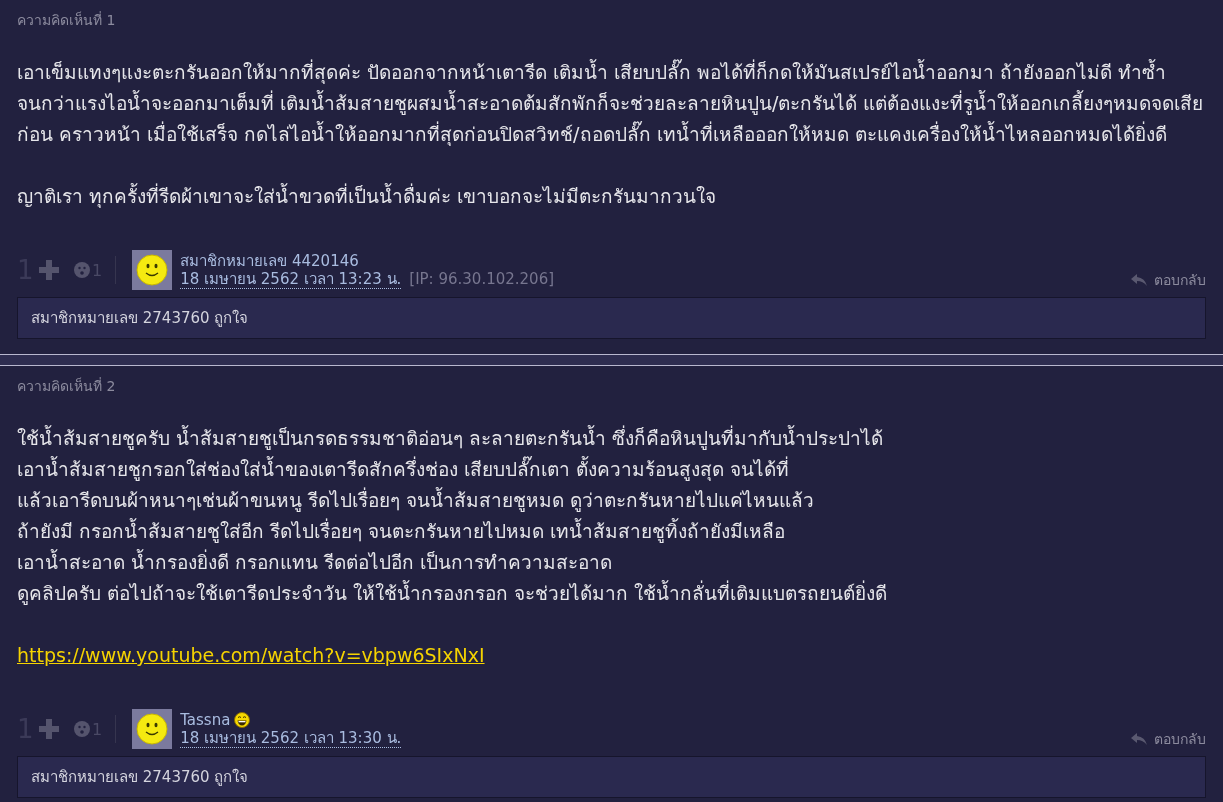  What do you see at coordinates (66, 386) in the screenshot?
I see `comment-number: ความคิดเห็นที่ 2` at bounding box center [66, 386].